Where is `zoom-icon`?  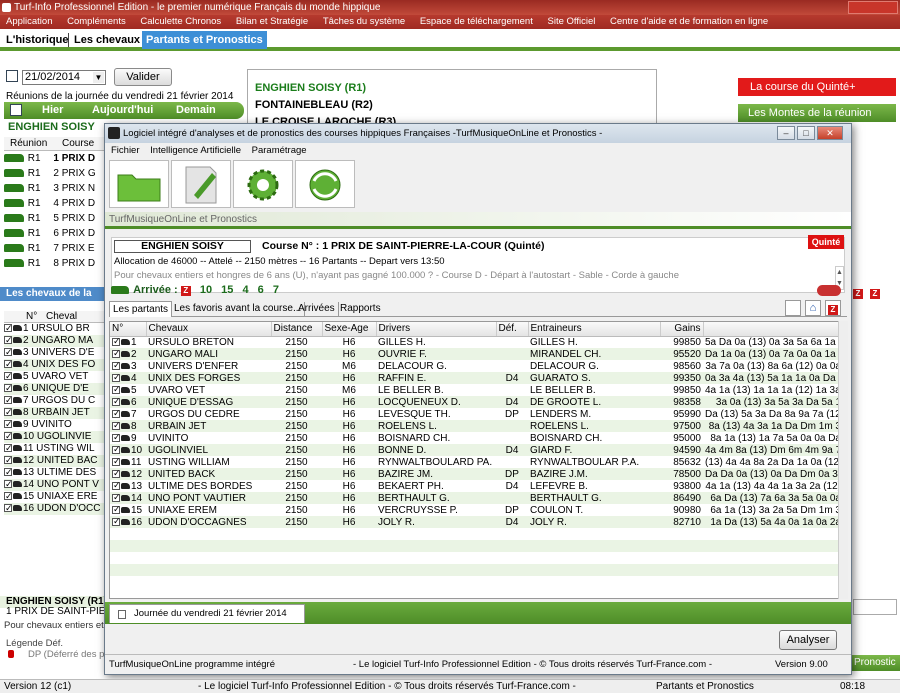 zoom-icon is located at coordinates (829, 290).